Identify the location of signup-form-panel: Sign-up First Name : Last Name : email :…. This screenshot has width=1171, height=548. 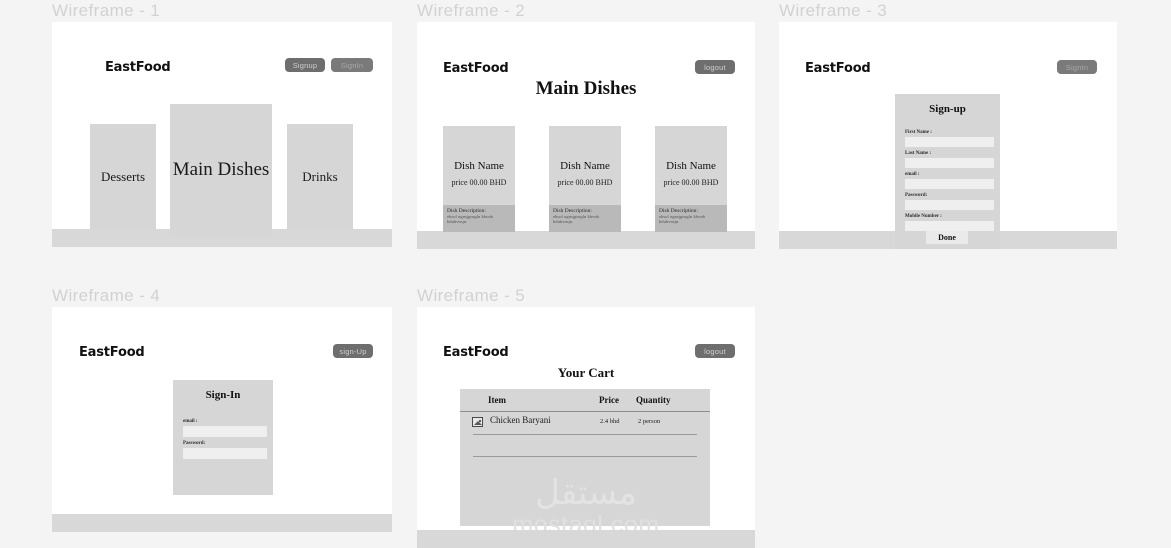
(947, 171).